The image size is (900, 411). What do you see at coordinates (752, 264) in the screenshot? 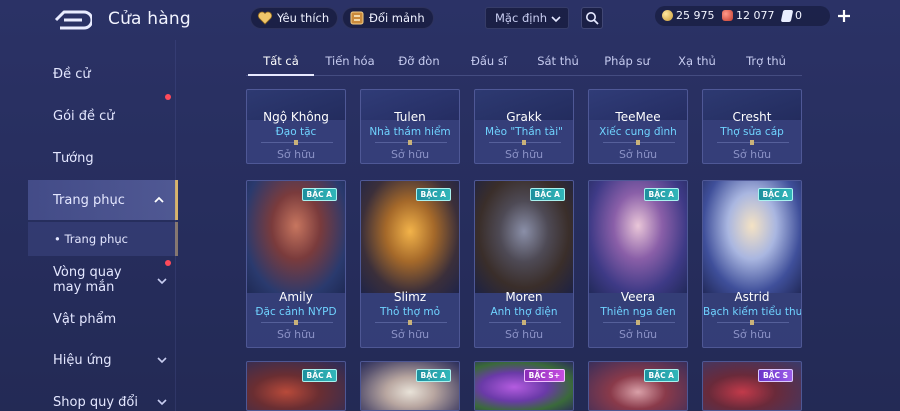
I see `skin-card: BẬC A Astrid Bạch kiếm tiểu thư Sở hữu` at bounding box center [752, 264].